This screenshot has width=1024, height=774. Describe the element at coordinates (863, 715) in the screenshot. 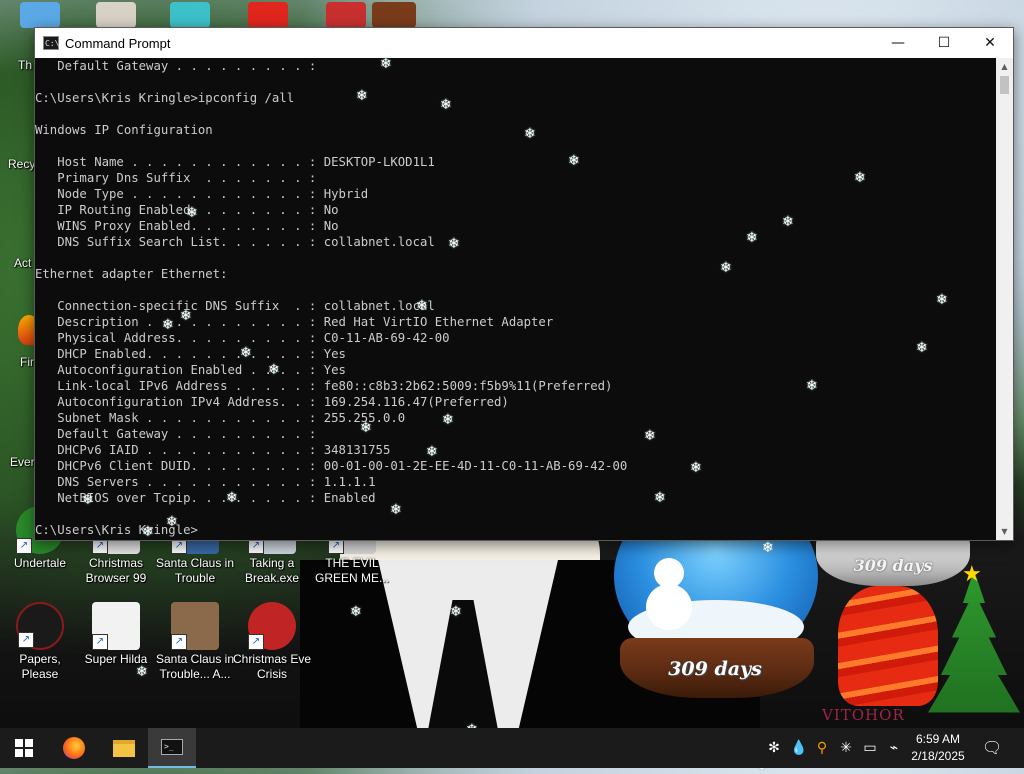

I see `wallpaper-watermark: VITOHOR` at that location.